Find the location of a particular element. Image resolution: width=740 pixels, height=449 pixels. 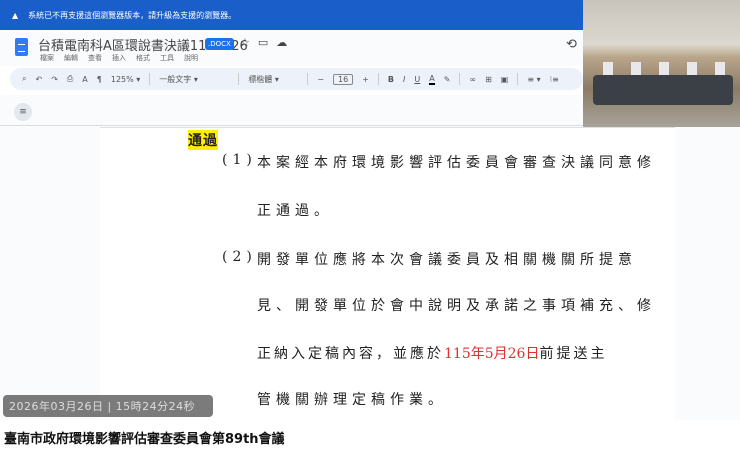

undo-icon: ↶ is located at coordinates (38, 79).